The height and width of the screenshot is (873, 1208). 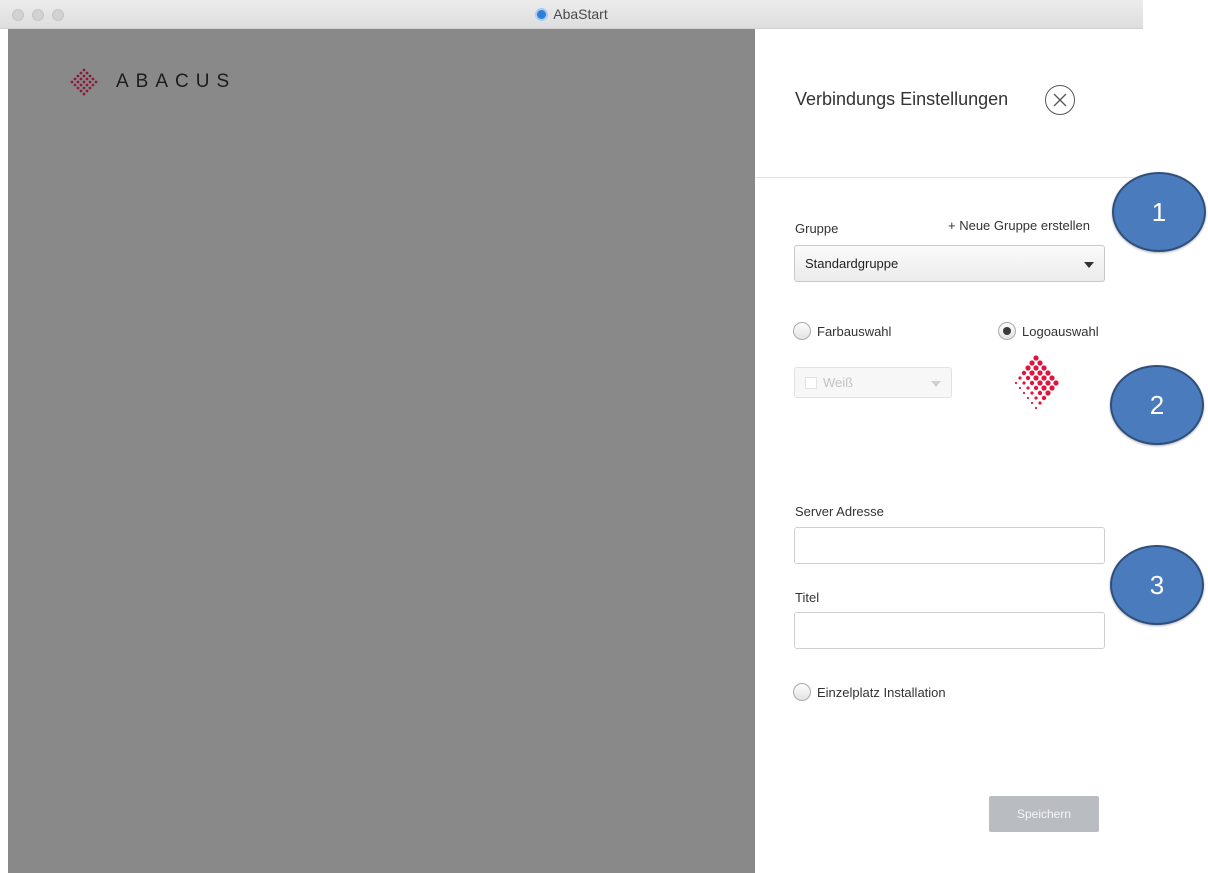 I want to click on color-select-value: Weiß, so click(x=838, y=382).